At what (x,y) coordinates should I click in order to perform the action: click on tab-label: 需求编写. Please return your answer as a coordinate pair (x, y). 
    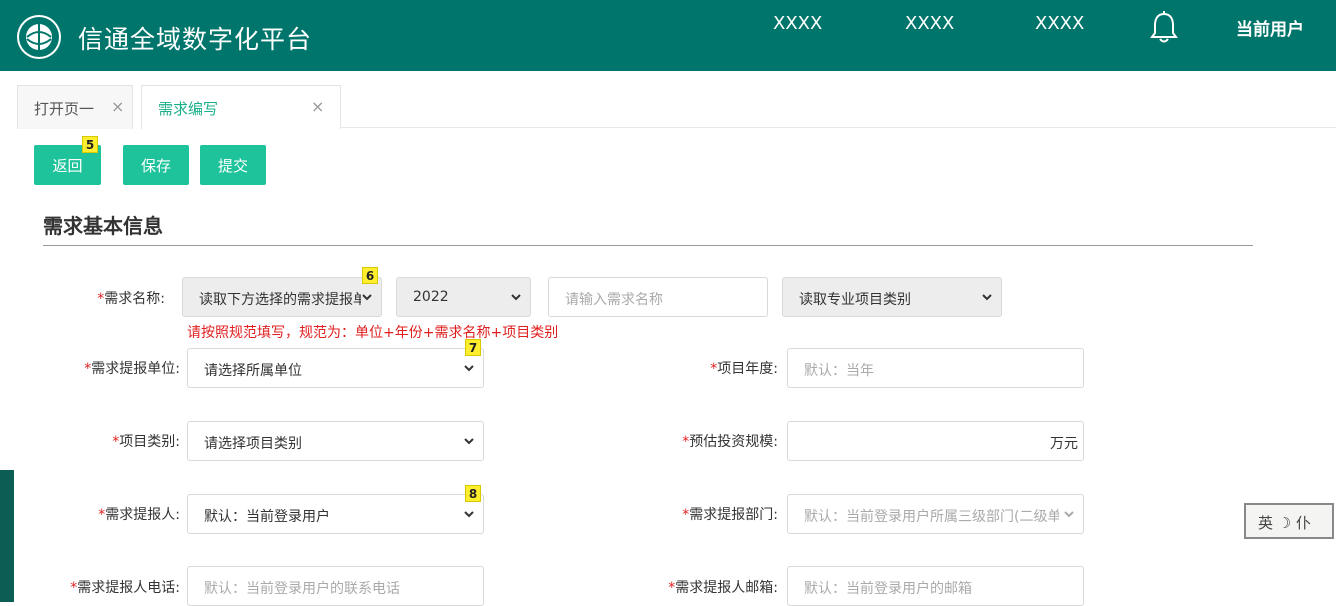
    Looking at the image, I should click on (188, 109).